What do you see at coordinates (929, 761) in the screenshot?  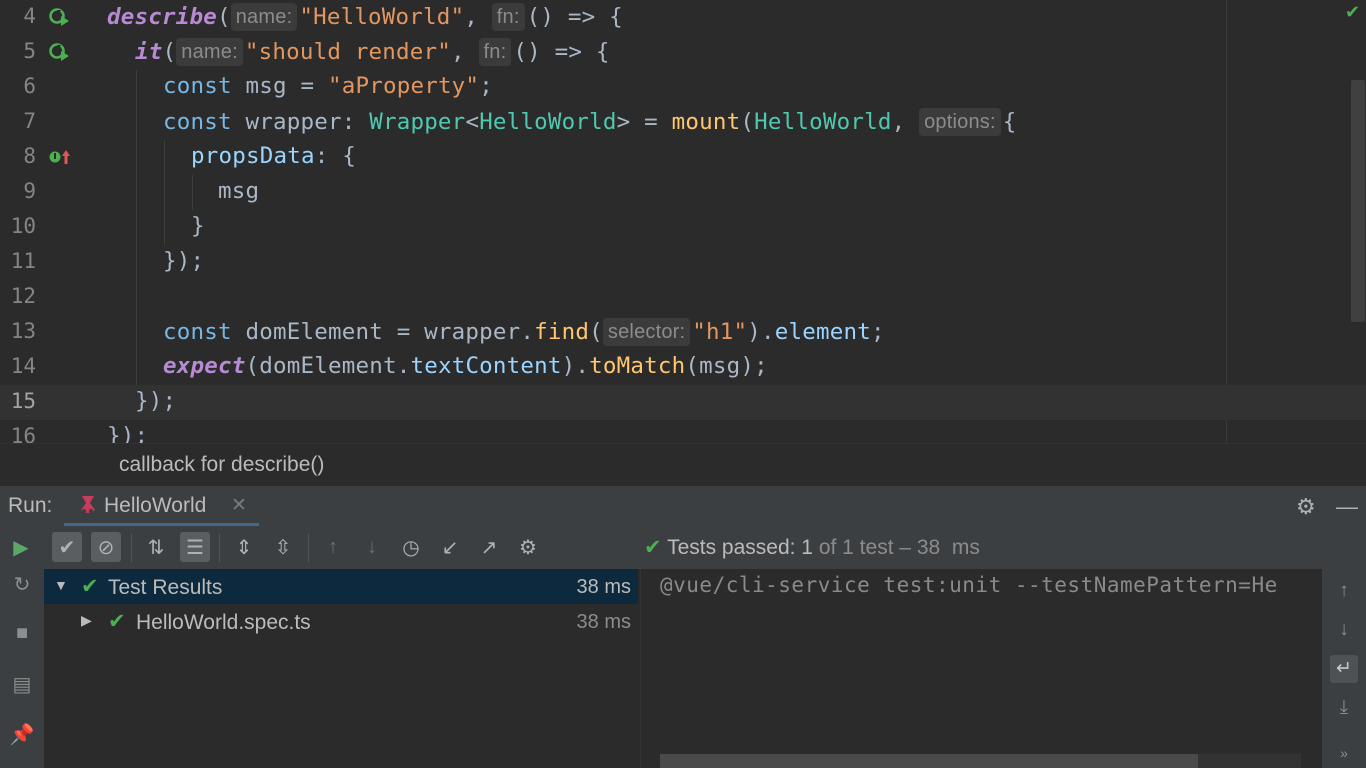 I see `console-horizontal-scrollbar` at bounding box center [929, 761].